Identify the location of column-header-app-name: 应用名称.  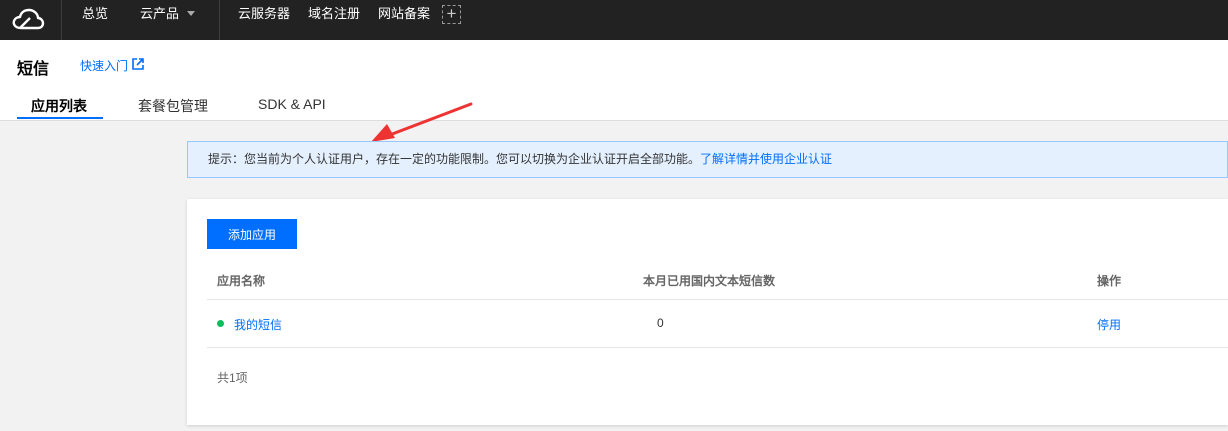
(241, 281).